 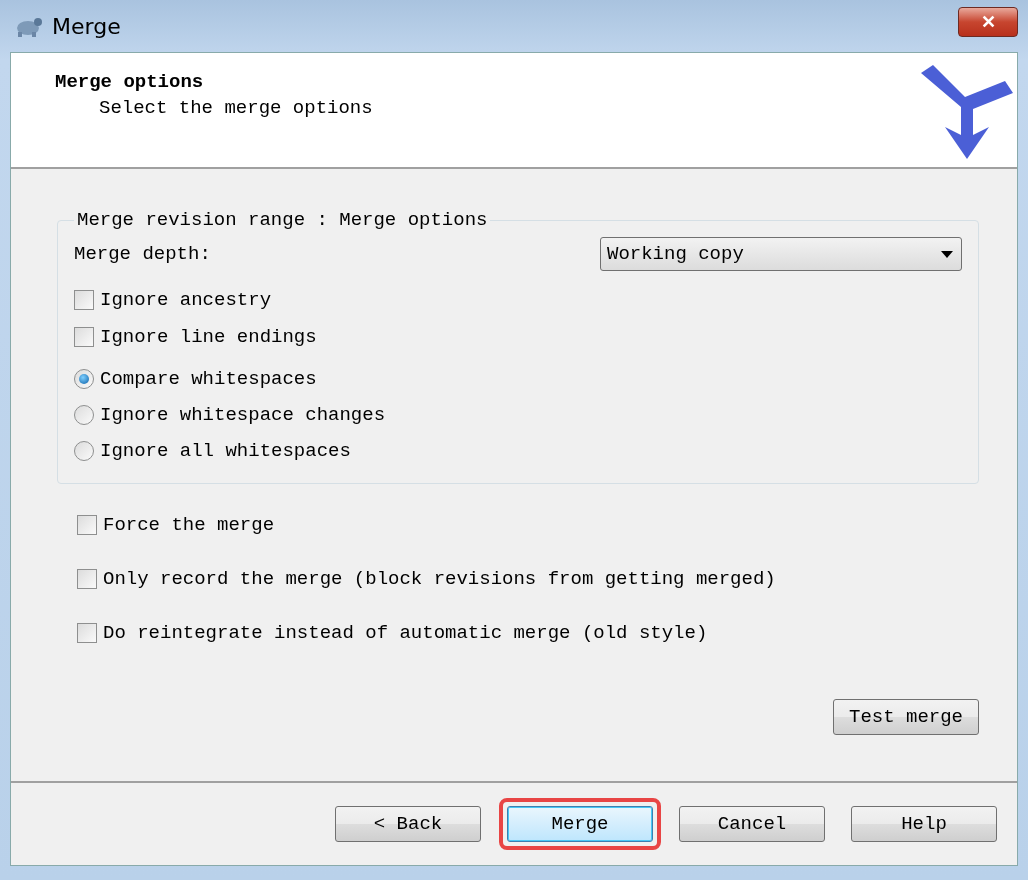 What do you see at coordinates (186, 299) in the screenshot?
I see `checkbox-label: Ignore ancestry` at bounding box center [186, 299].